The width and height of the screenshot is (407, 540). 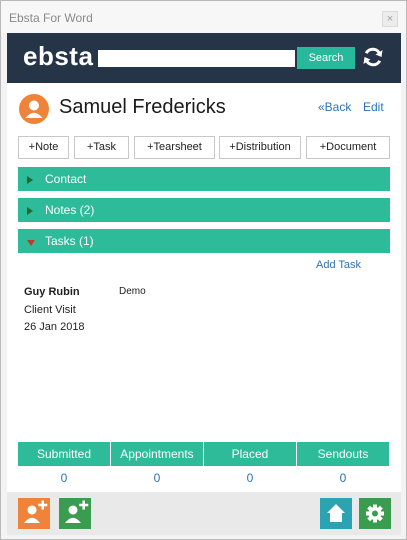 I want to click on search-input, so click(x=196, y=58).